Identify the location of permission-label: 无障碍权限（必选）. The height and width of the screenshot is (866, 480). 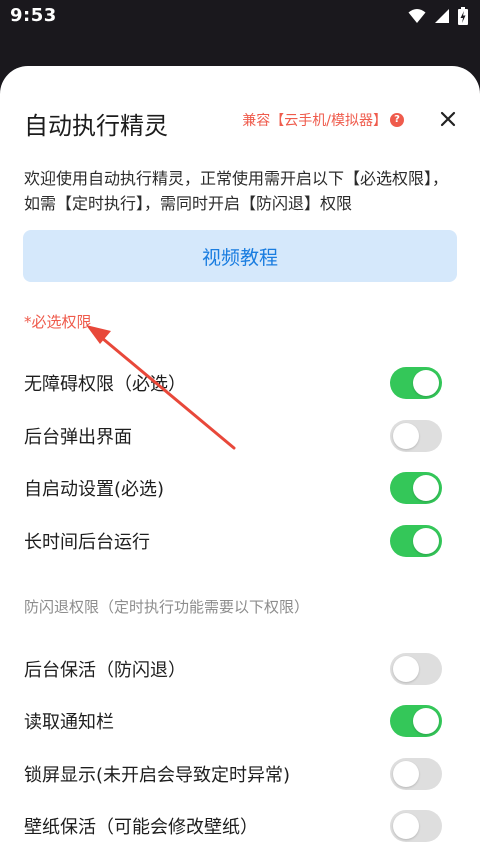
(105, 384).